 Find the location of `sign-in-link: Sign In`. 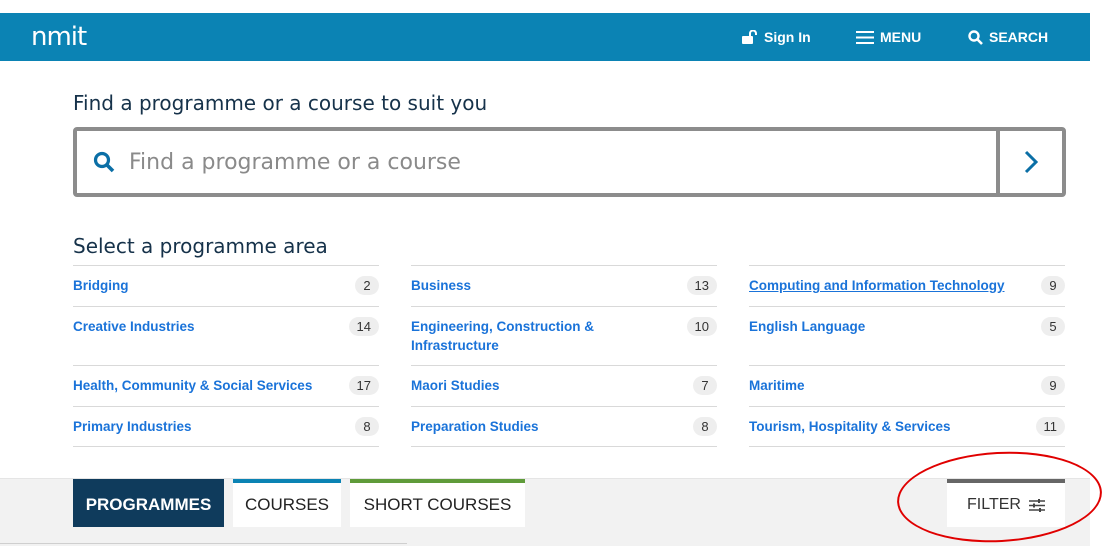

sign-in-link: Sign In is located at coordinates (776, 37).